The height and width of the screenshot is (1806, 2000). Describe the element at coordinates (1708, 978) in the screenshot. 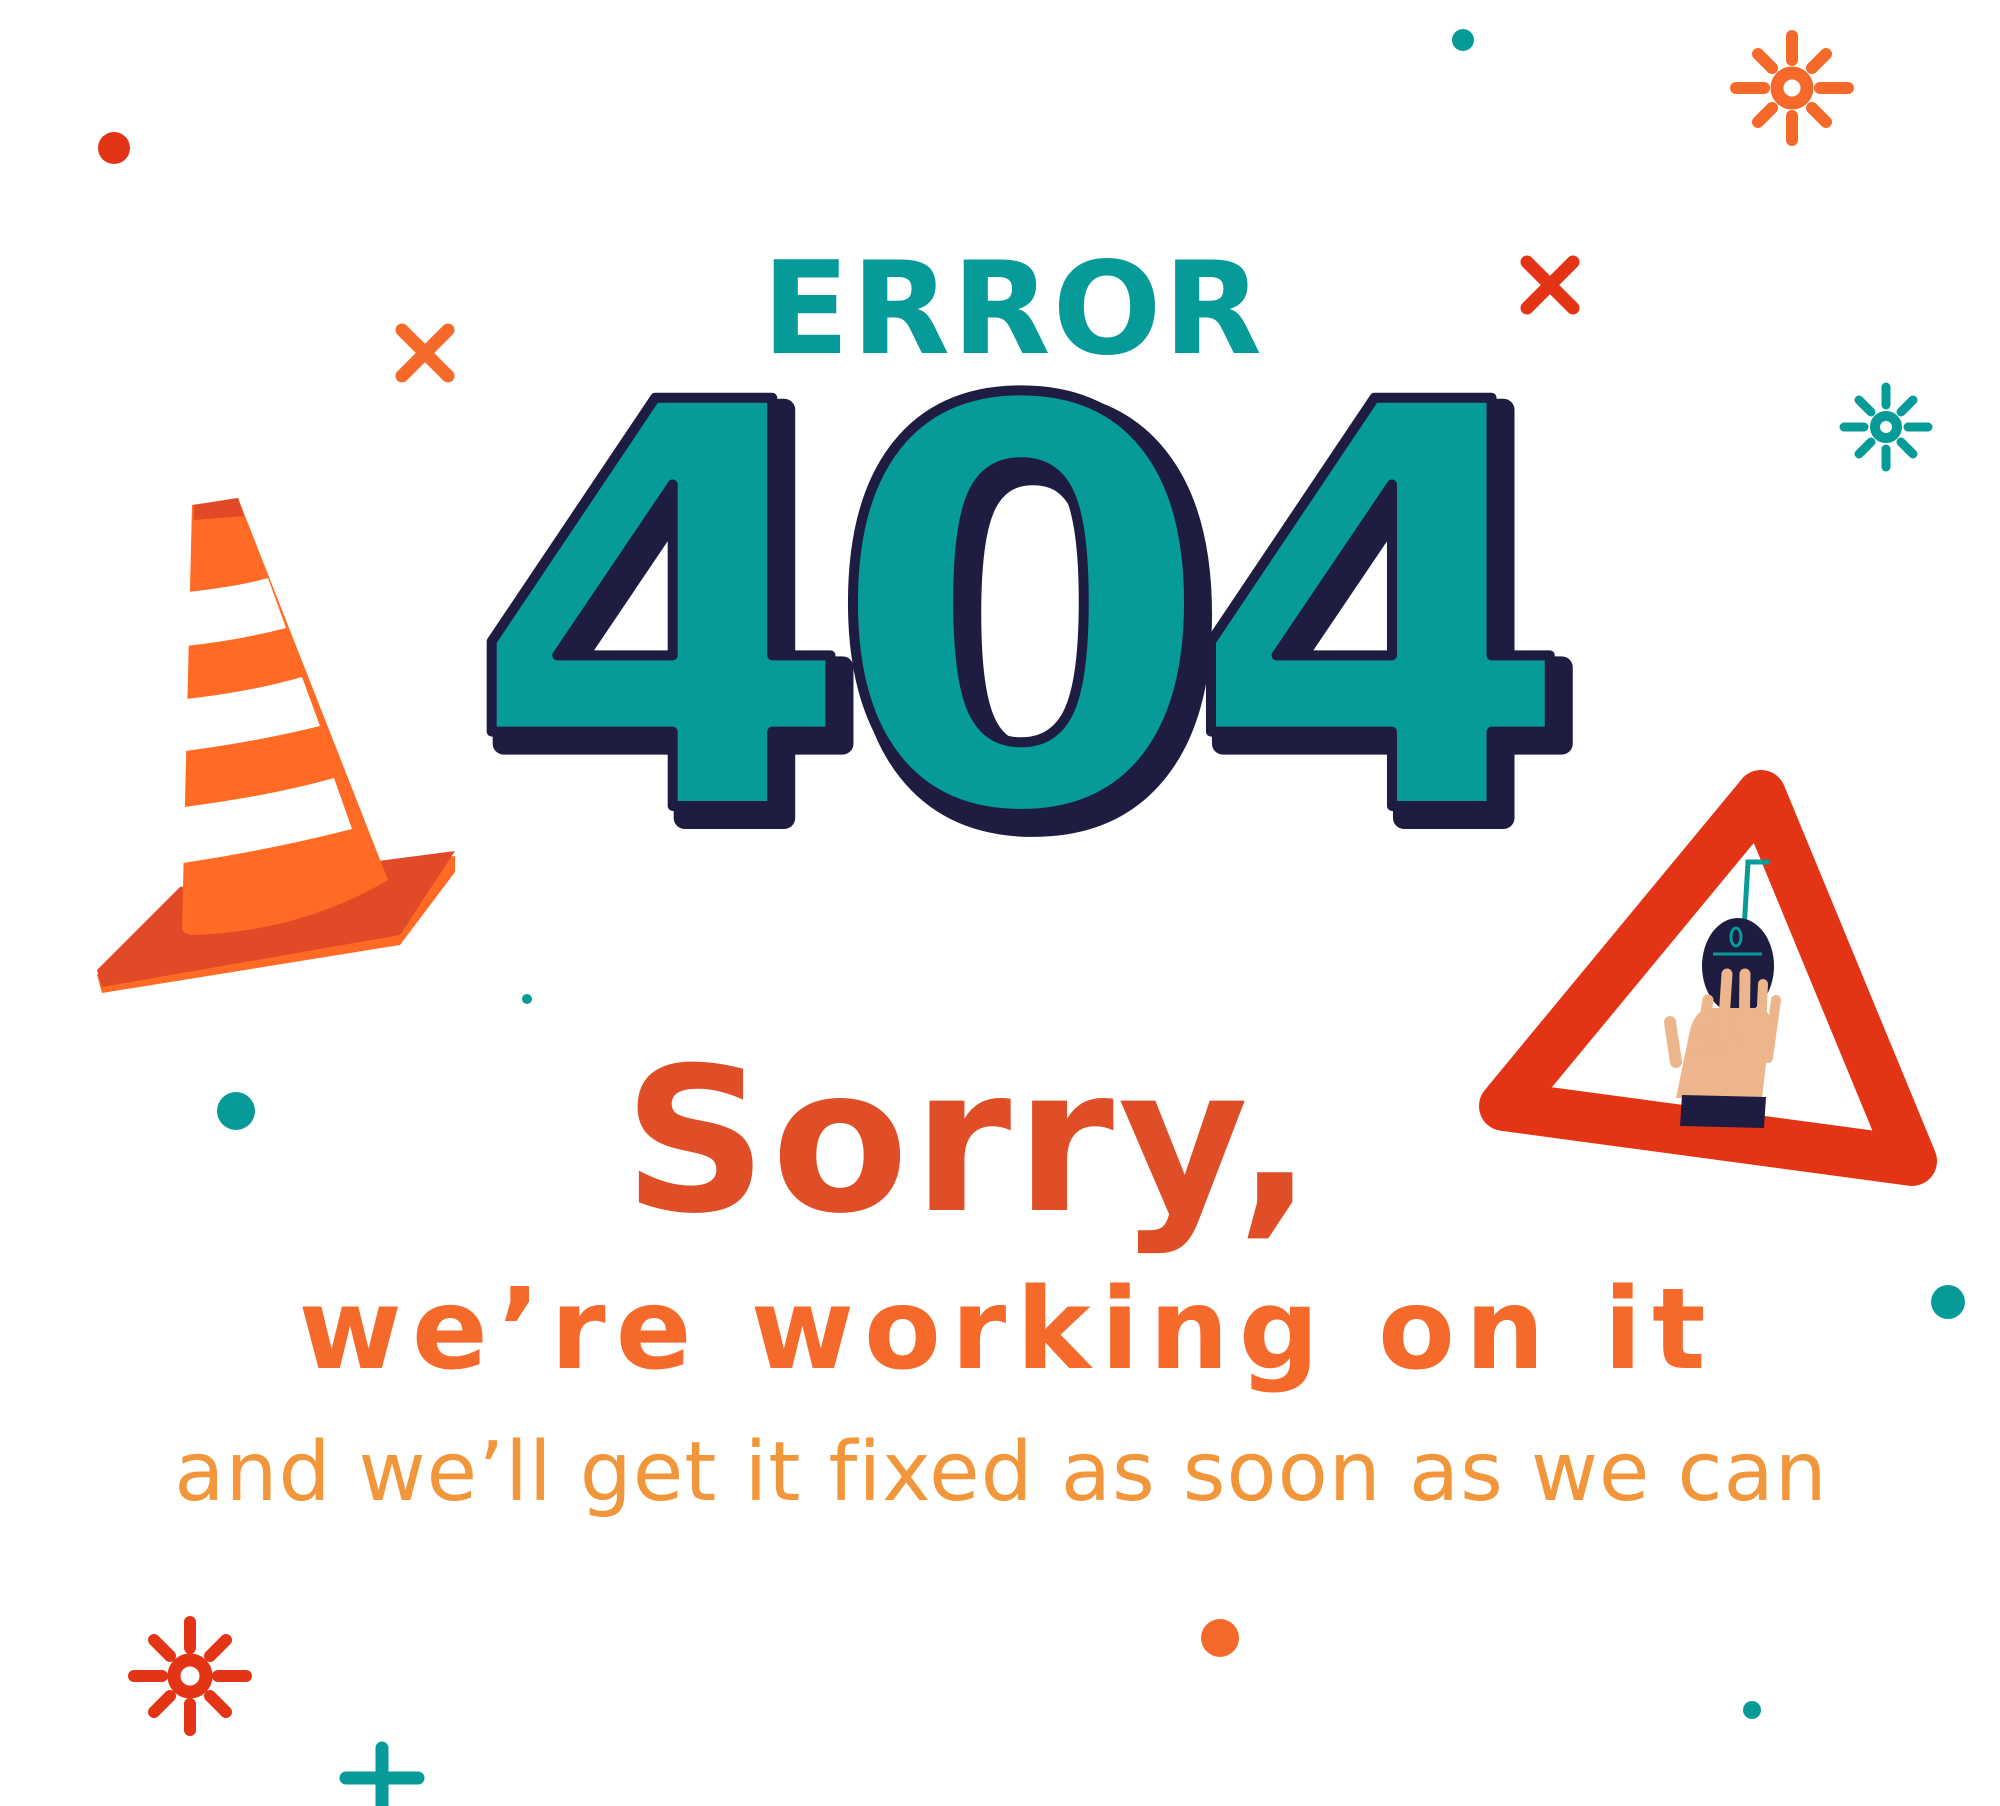

I see `warning-sign-icon` at that location.